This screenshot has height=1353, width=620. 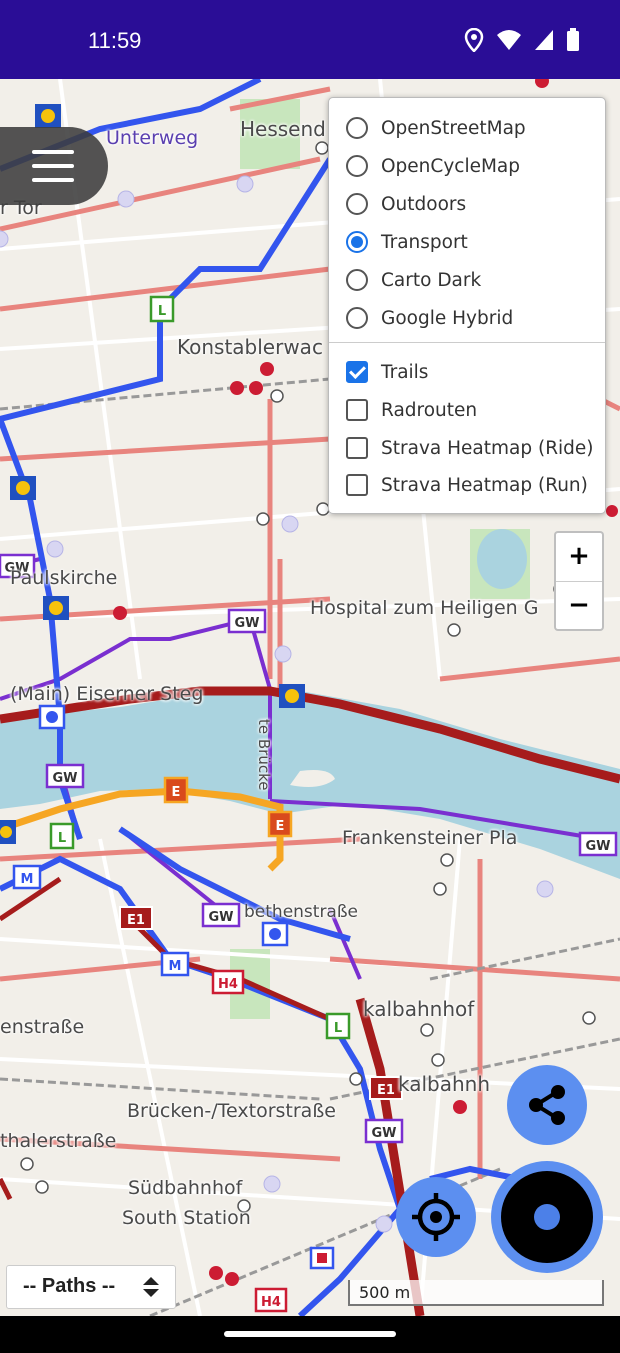 I want to click on battery-icon, so click(x=573, y=39).